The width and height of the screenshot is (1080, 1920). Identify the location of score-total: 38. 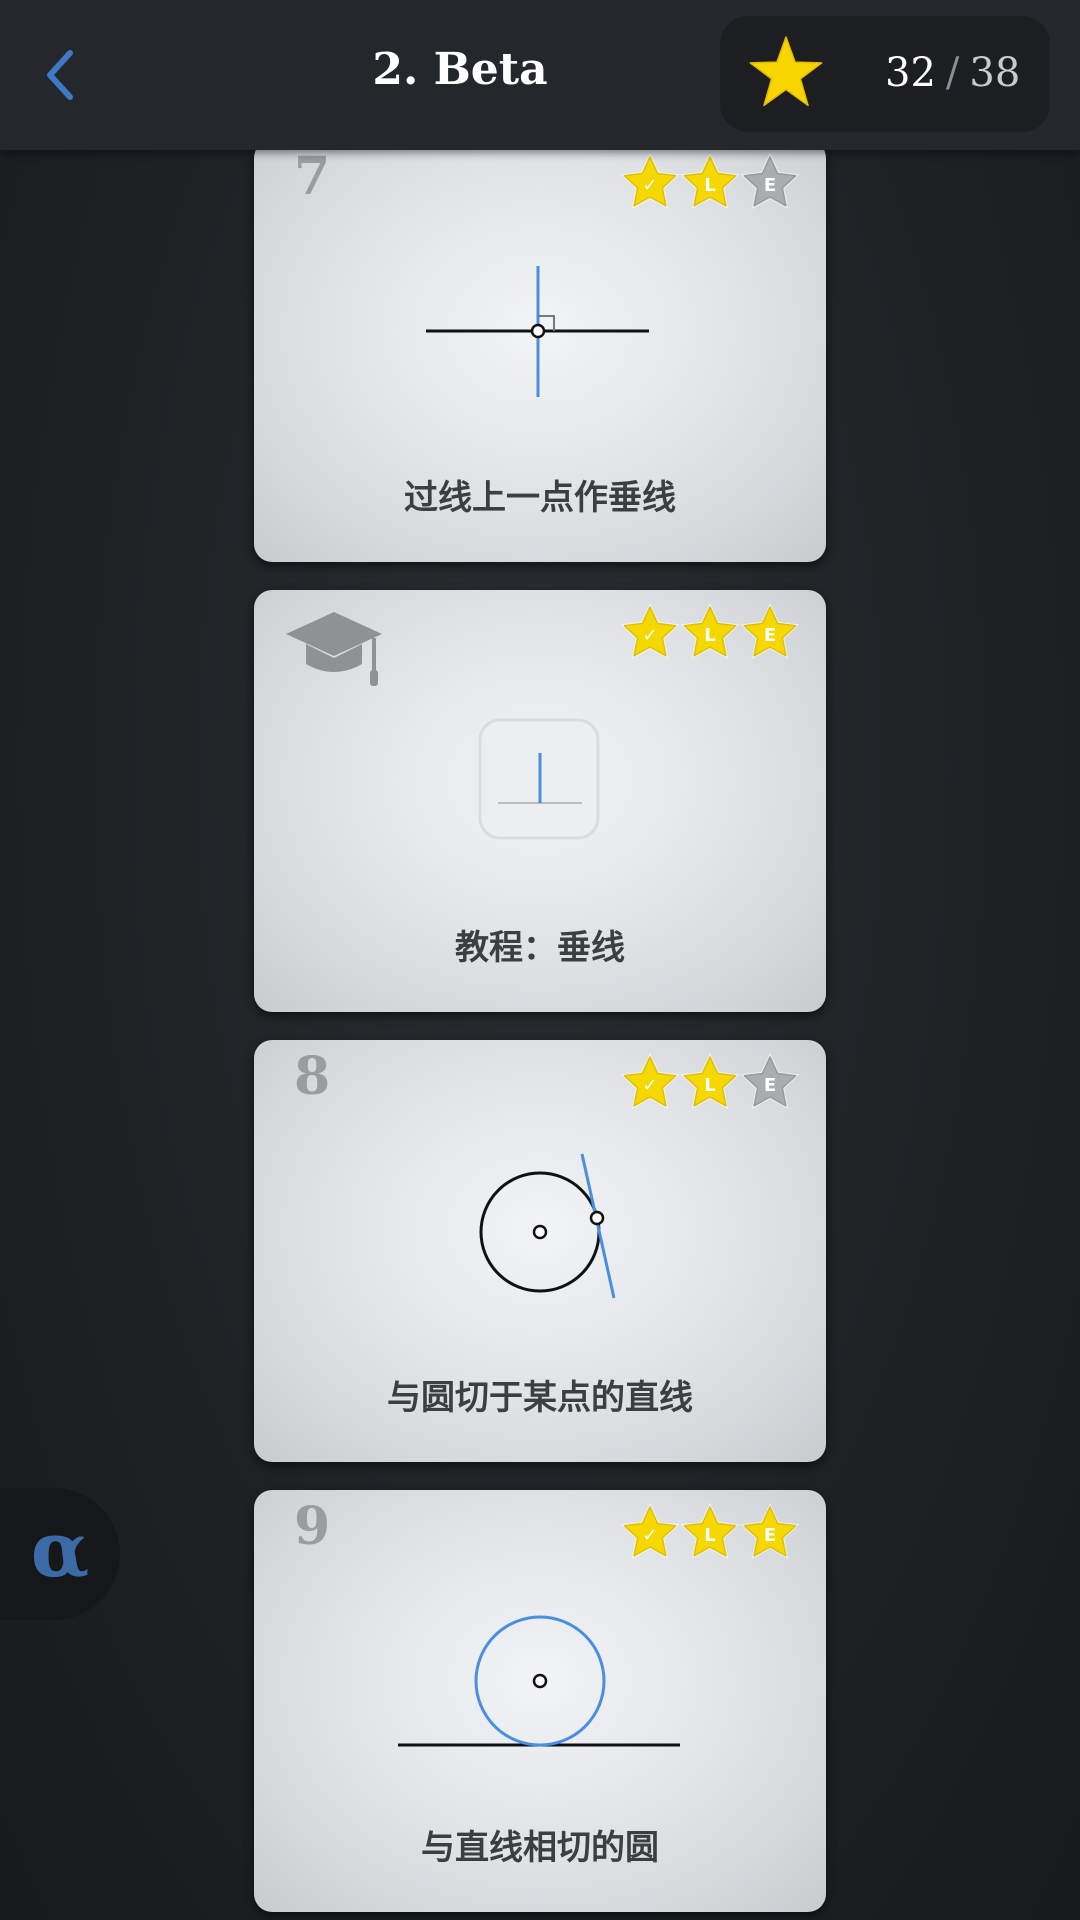
(995, 73).